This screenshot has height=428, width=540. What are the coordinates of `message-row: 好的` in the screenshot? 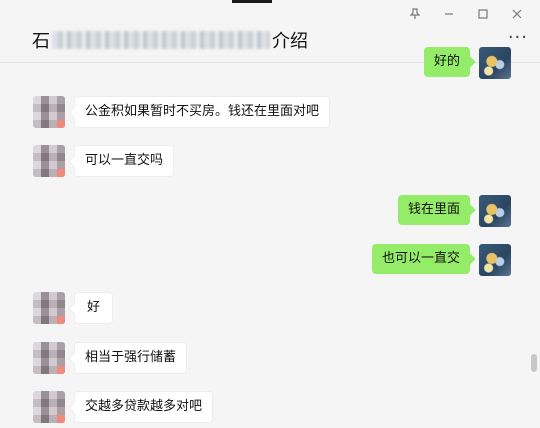 It's located at (467, 63).